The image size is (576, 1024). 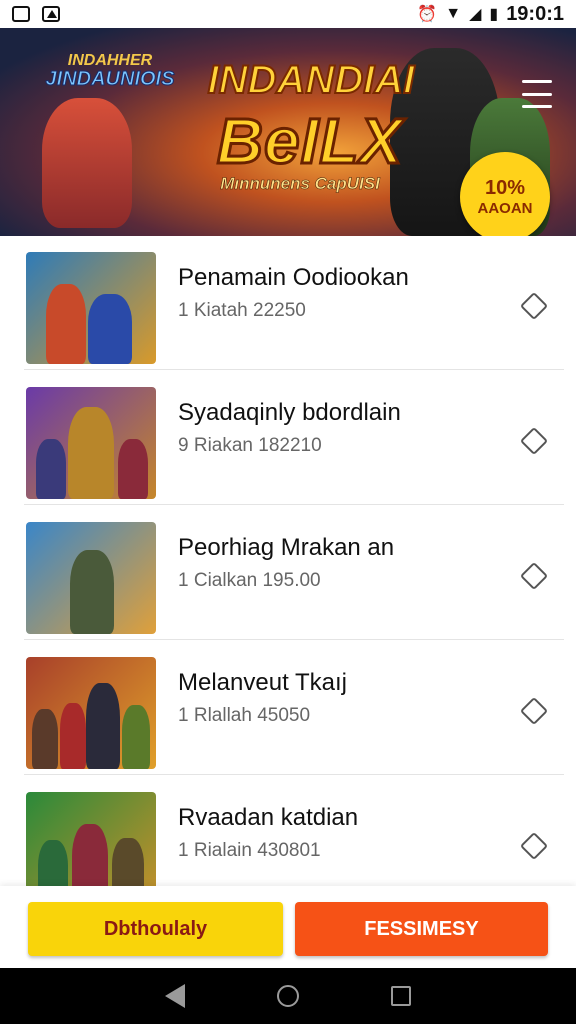 I want to click on promo-badge-label: AAOAN, so click(x=505, y=208).